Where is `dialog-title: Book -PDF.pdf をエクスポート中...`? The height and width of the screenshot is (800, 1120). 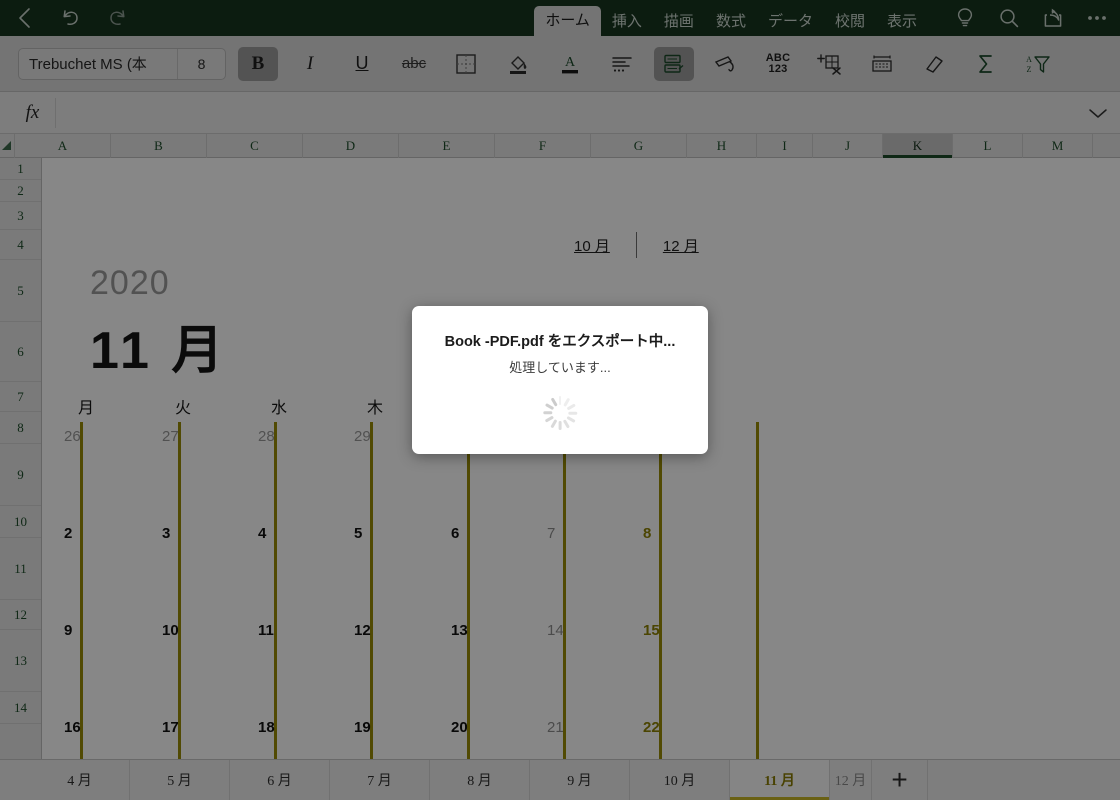
dialog-title: Book -PDF.pdf をエクスポート中... is located at coordinates (560, 342).